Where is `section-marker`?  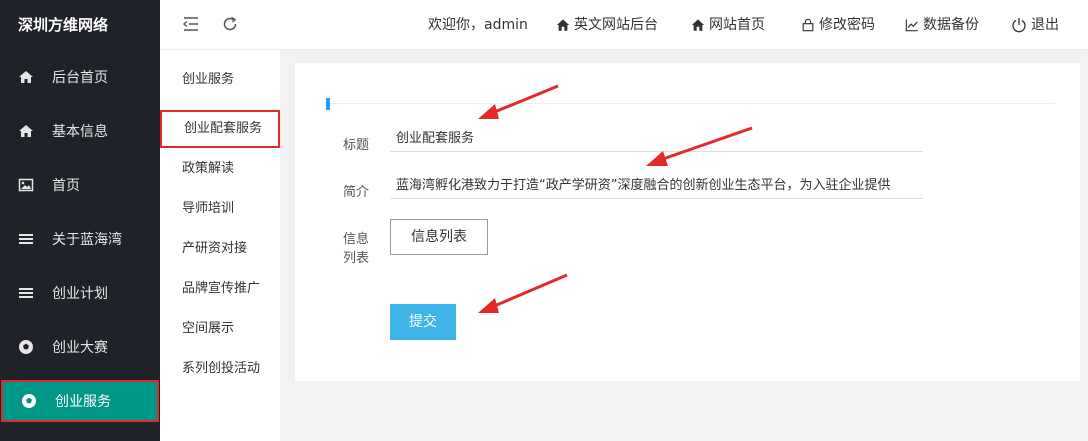 section-marker is located at coordinates (328, 104).